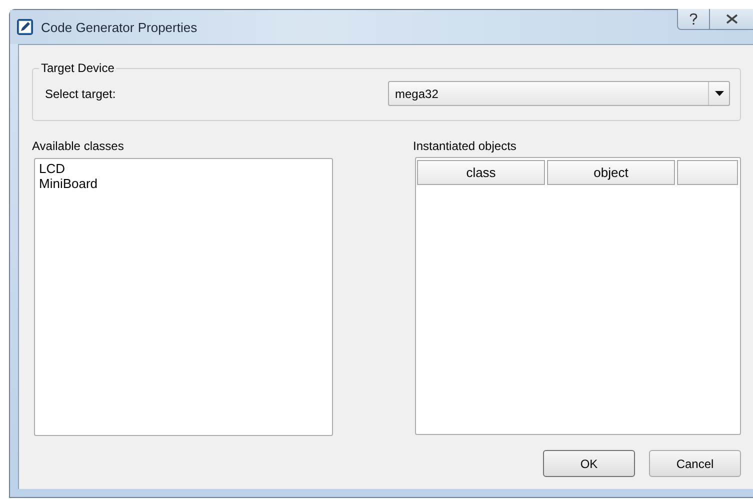 Image resolution: width=753 pixels, height=499 pixels. I want to click on window-title: Code Generator Properties, so click(119, 27).